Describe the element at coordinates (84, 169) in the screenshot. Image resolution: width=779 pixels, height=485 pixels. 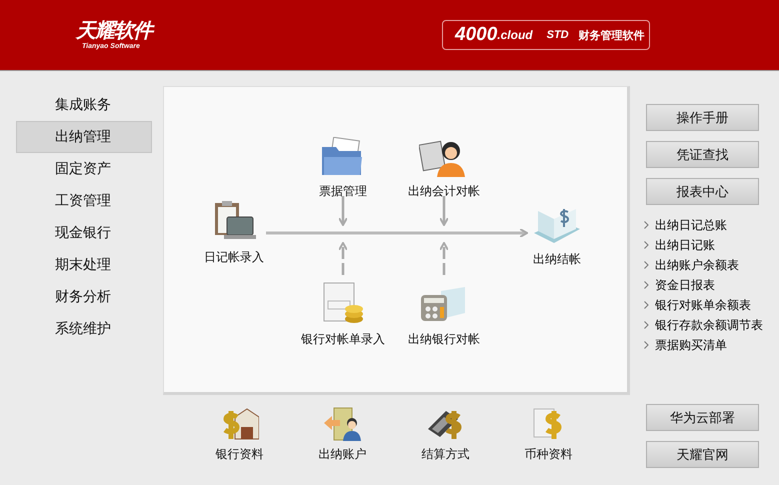
I see `nav-item: 固定资产` at that location.